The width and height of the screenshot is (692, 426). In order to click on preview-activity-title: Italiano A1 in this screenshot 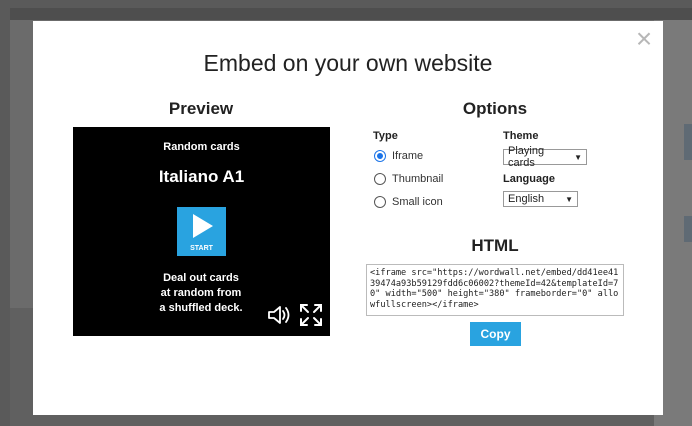, I will do `click(201, 176)`.